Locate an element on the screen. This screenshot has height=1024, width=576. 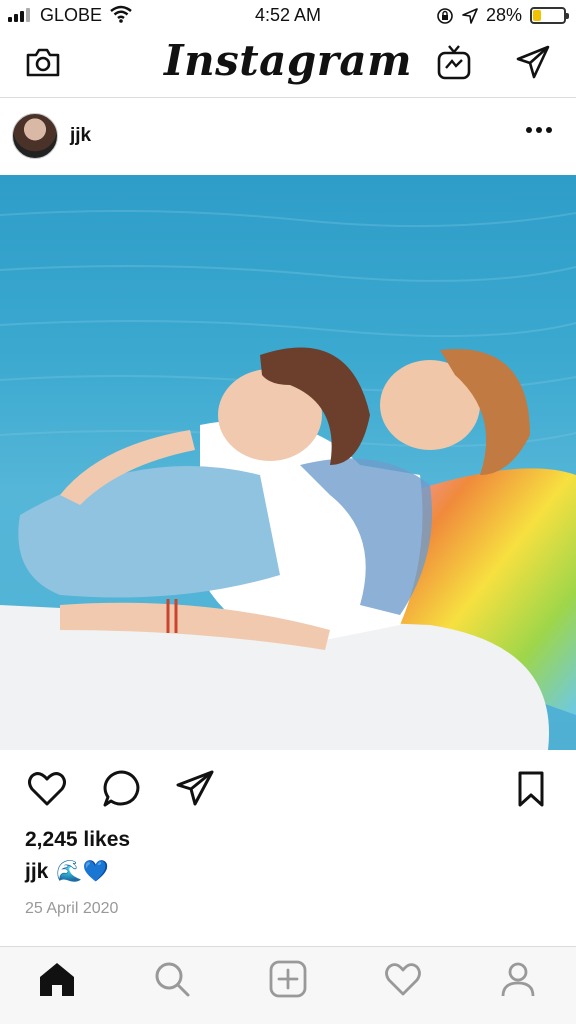
app-header: Instagram is located at coordinates (288, 64).